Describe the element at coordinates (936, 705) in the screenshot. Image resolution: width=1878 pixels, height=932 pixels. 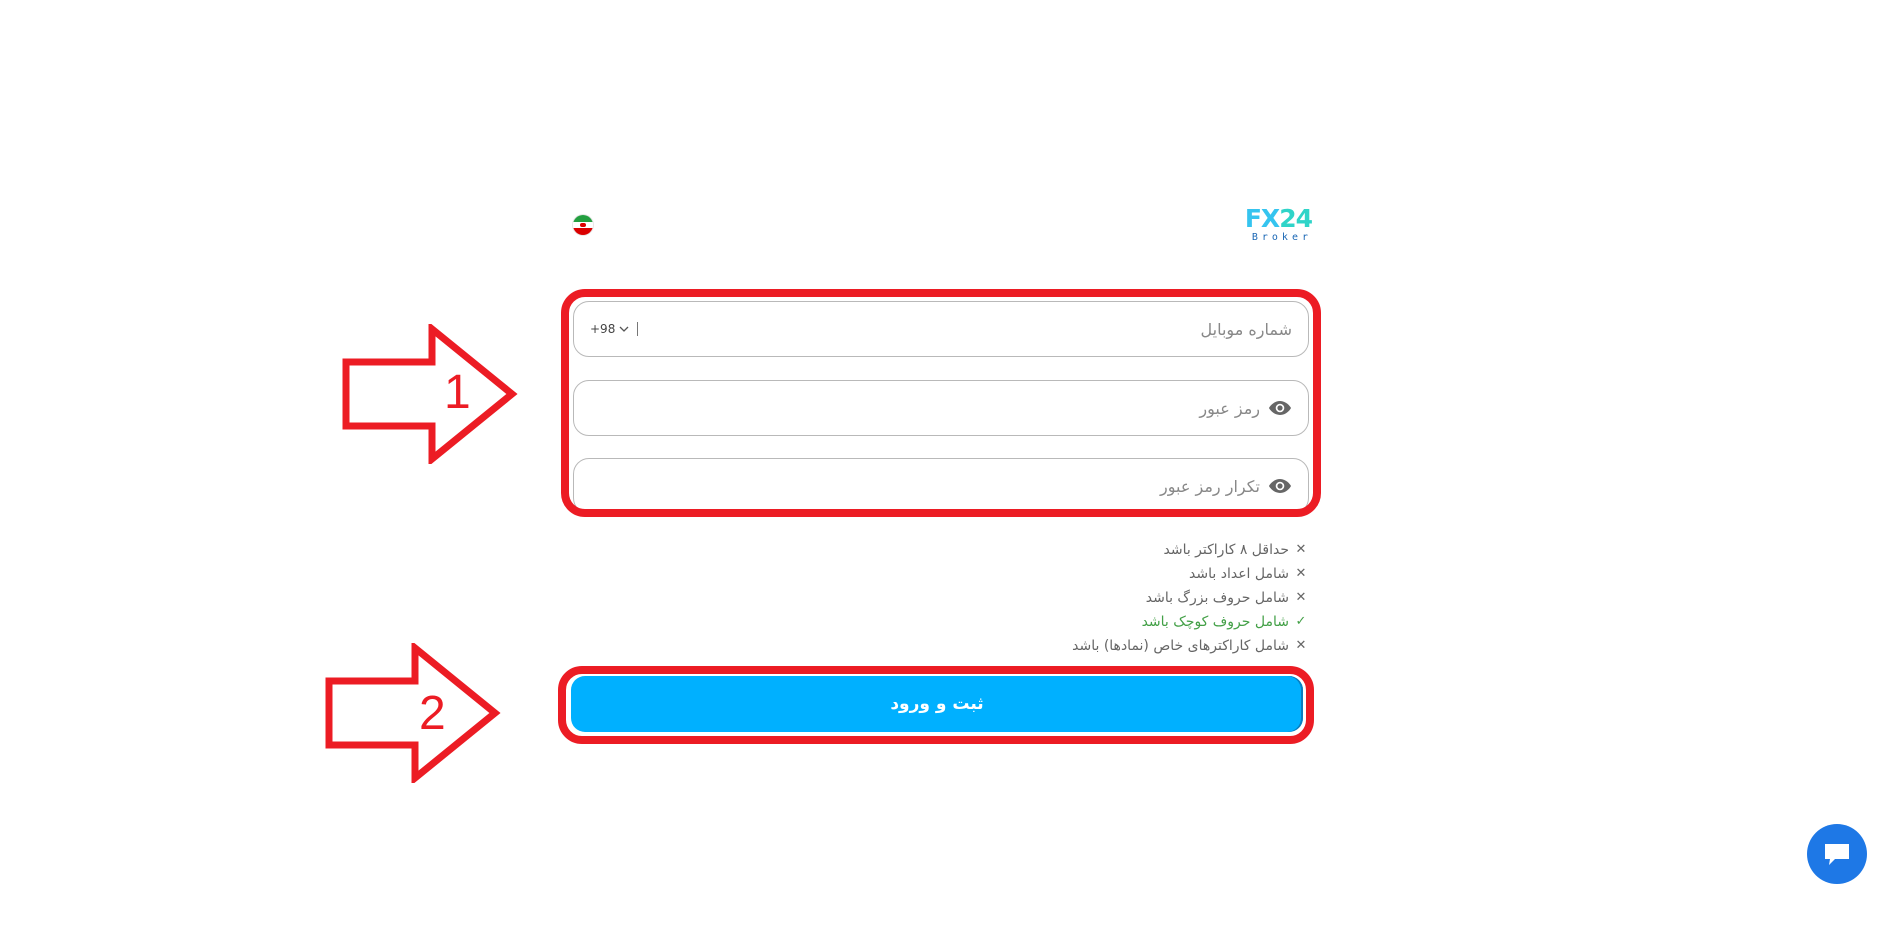
I see `annotation-frame-submit` at that location.